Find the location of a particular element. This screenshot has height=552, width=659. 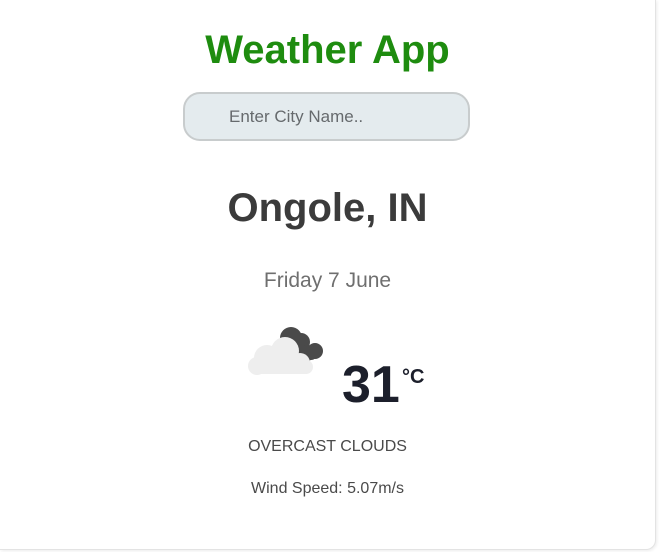

weather-description: OVERCAST CLOUDS is located at coordinates (327, 446).